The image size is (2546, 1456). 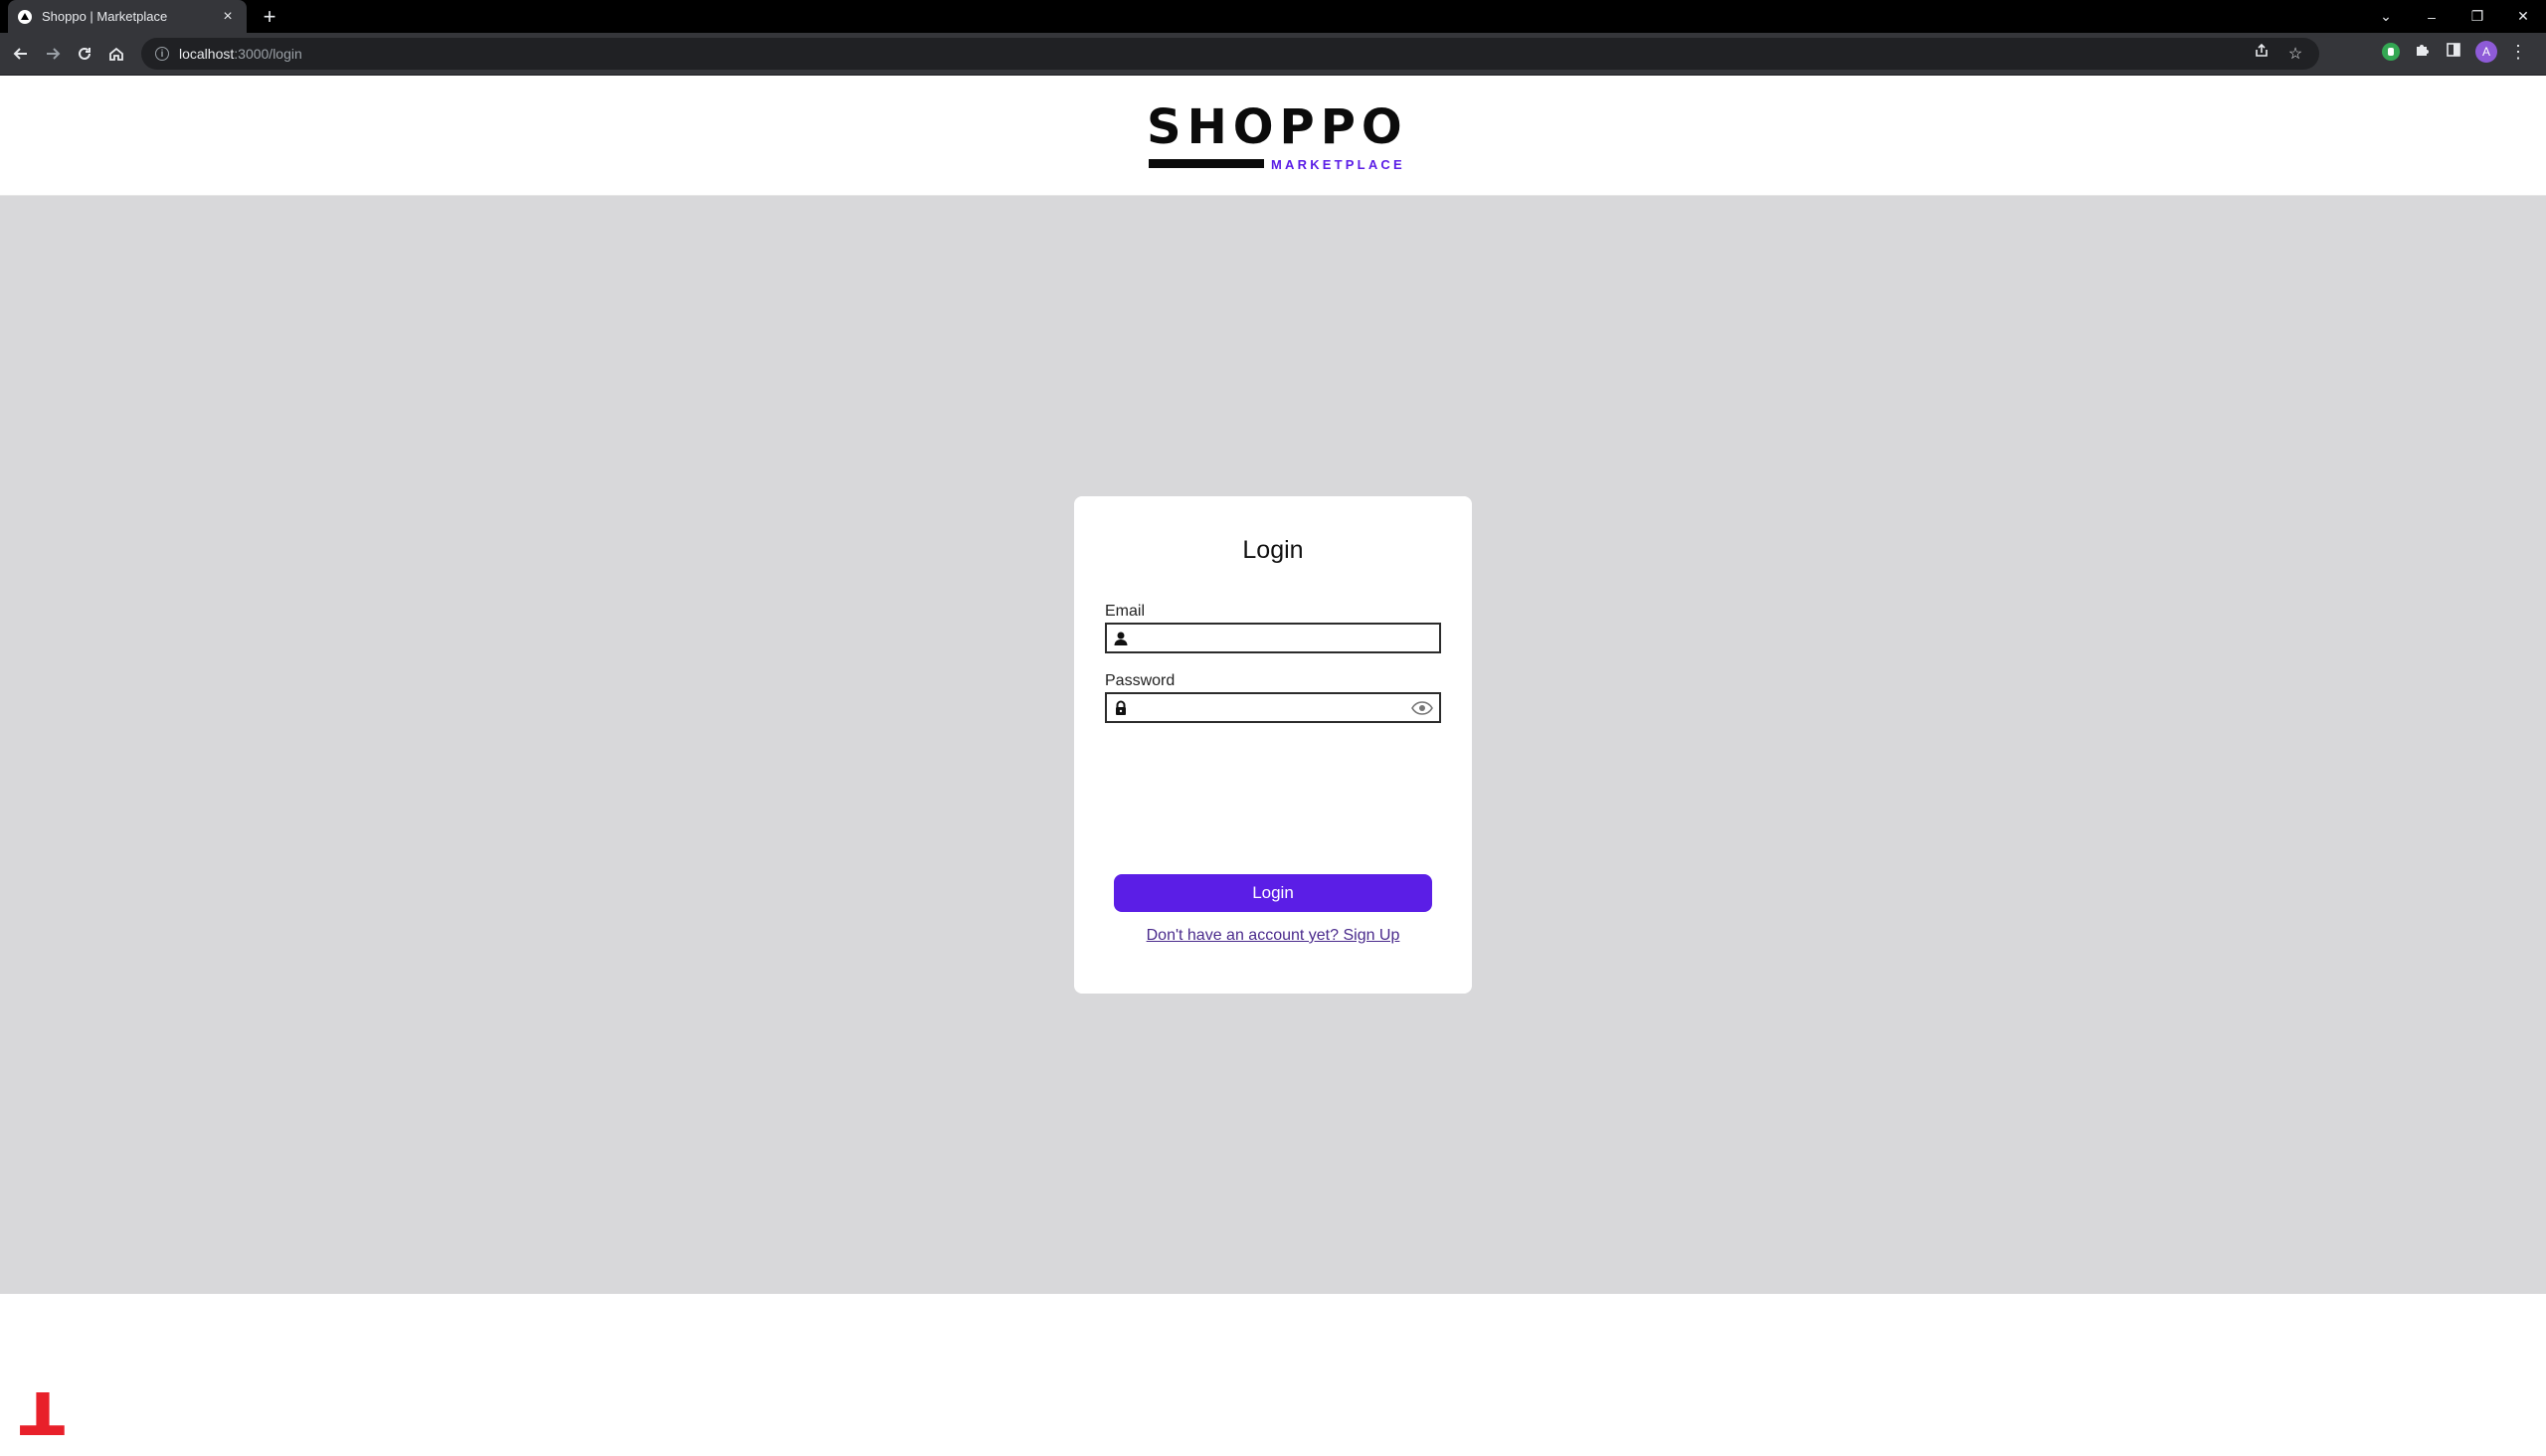 I want to click on password-field, so click(x=1270, y=707).